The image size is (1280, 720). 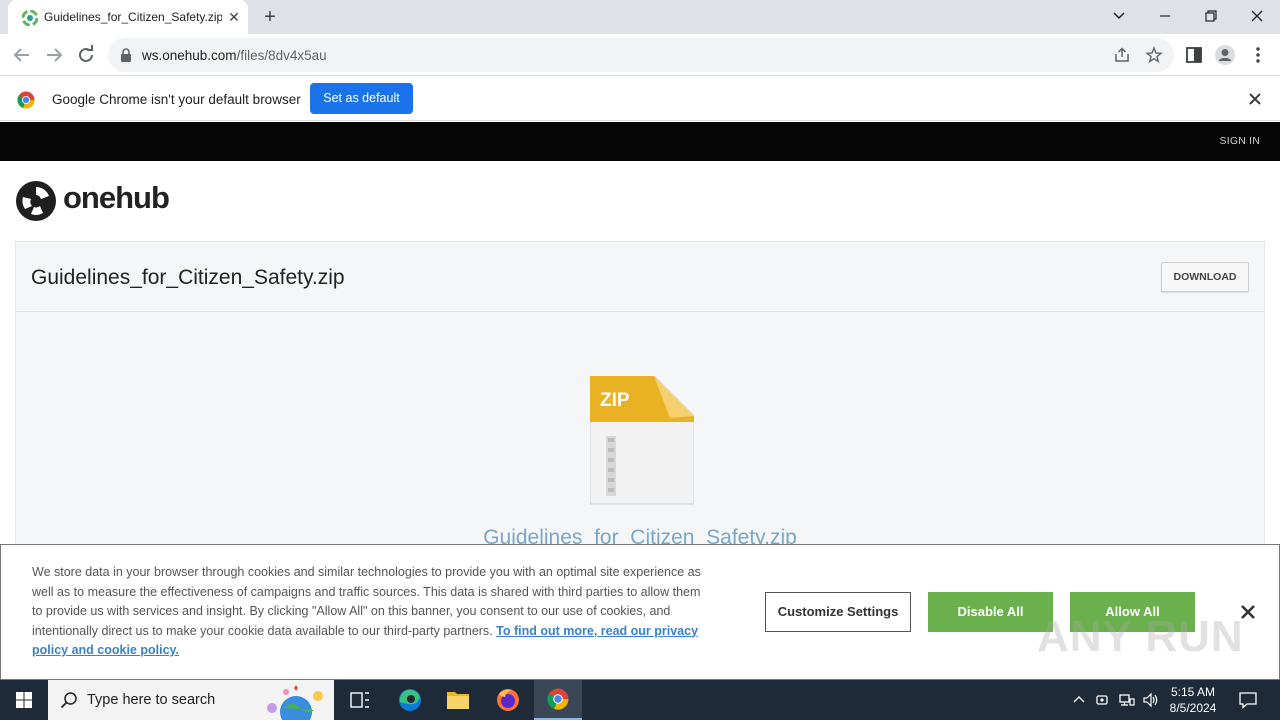 What do you see at coordinates (281, 55) in the screenshot?
I see `url-path: /files/8dv4x5au` at bounding box center [281, 55].